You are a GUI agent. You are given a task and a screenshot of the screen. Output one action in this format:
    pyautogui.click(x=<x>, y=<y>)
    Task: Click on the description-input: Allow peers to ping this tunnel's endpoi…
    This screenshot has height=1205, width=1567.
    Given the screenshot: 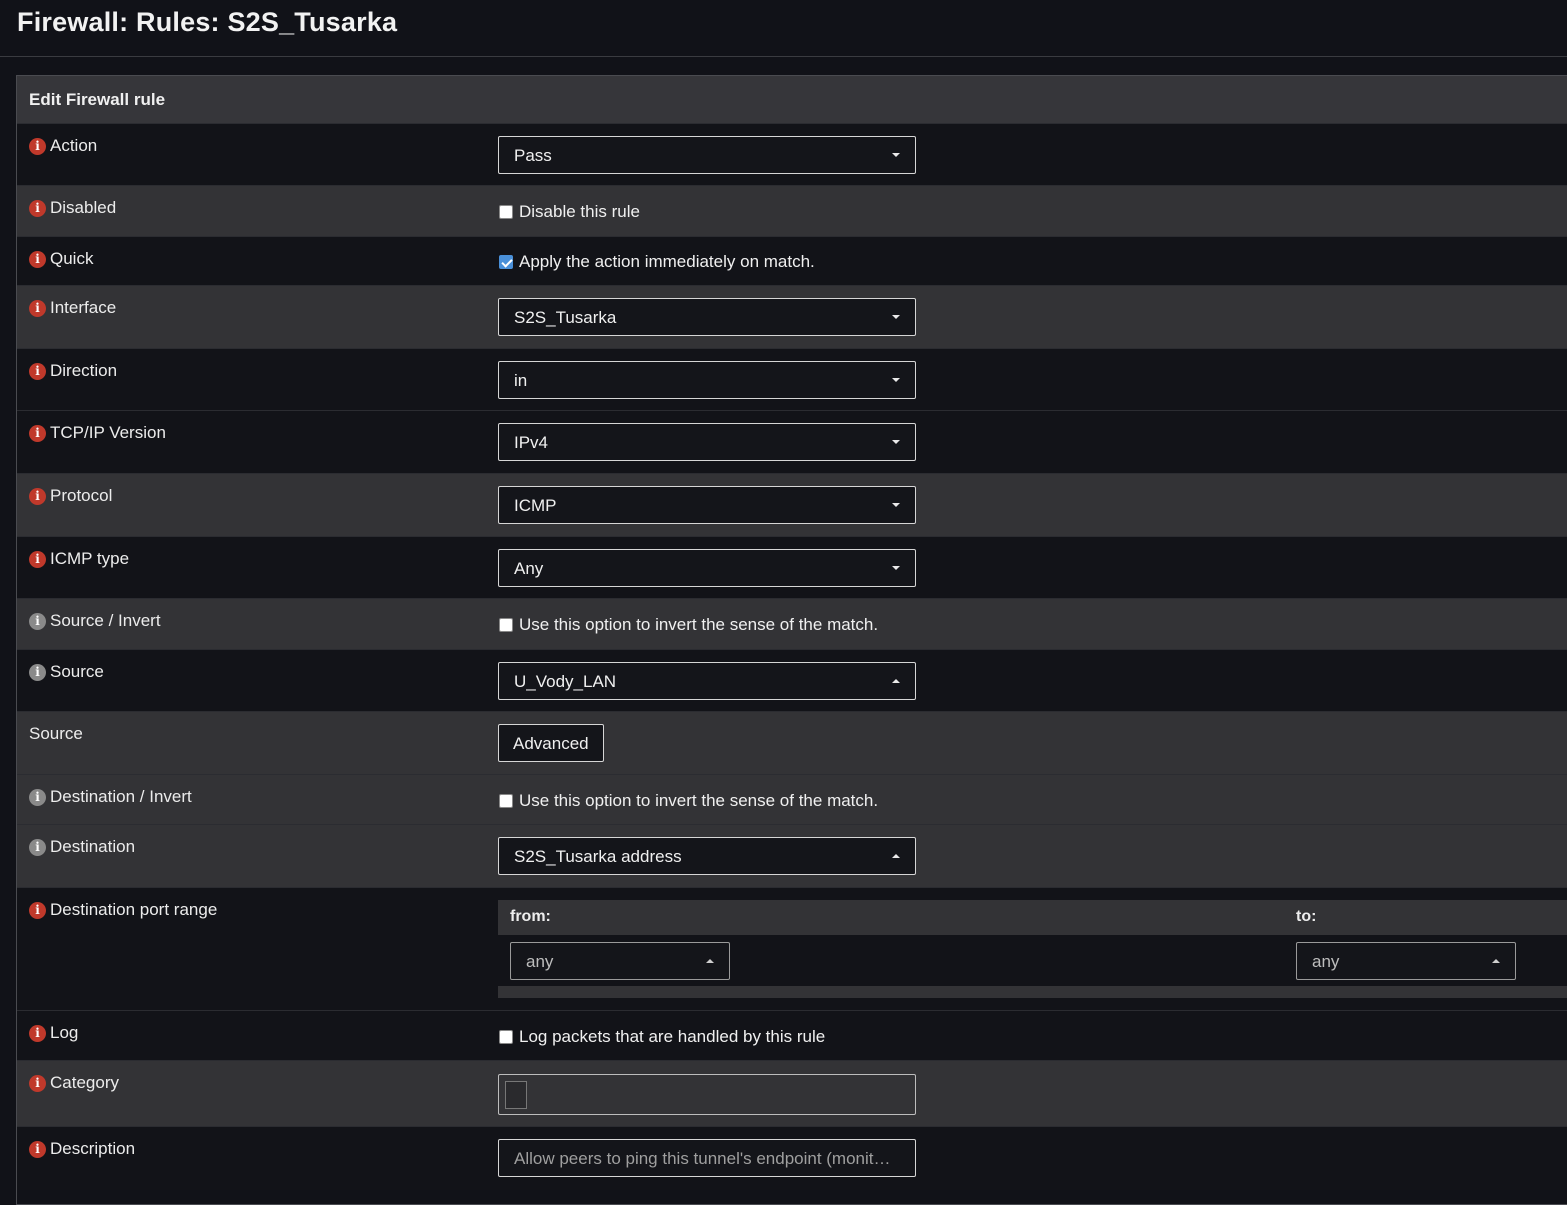 What is the action you would take?
    pyautogui.click(x=707, y=1158)
    